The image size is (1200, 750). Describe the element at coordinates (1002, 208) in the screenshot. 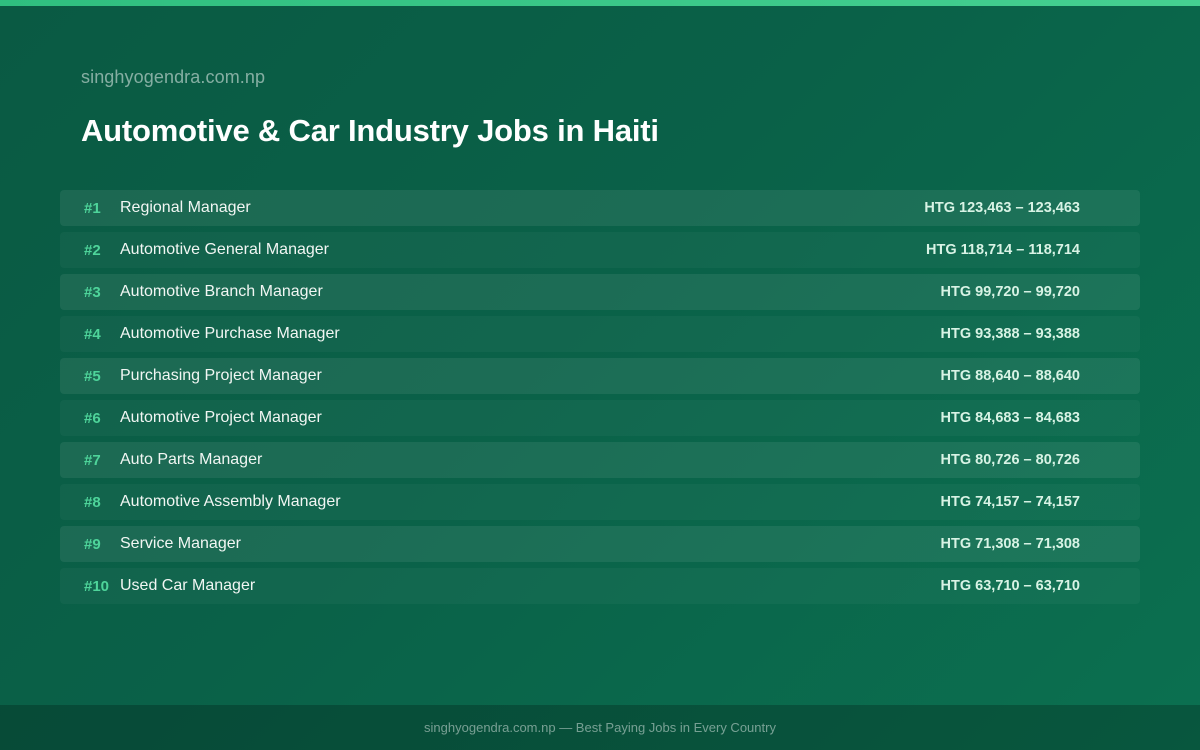

I see `job-salary: HTG 123,463 – 123,463` at that location.